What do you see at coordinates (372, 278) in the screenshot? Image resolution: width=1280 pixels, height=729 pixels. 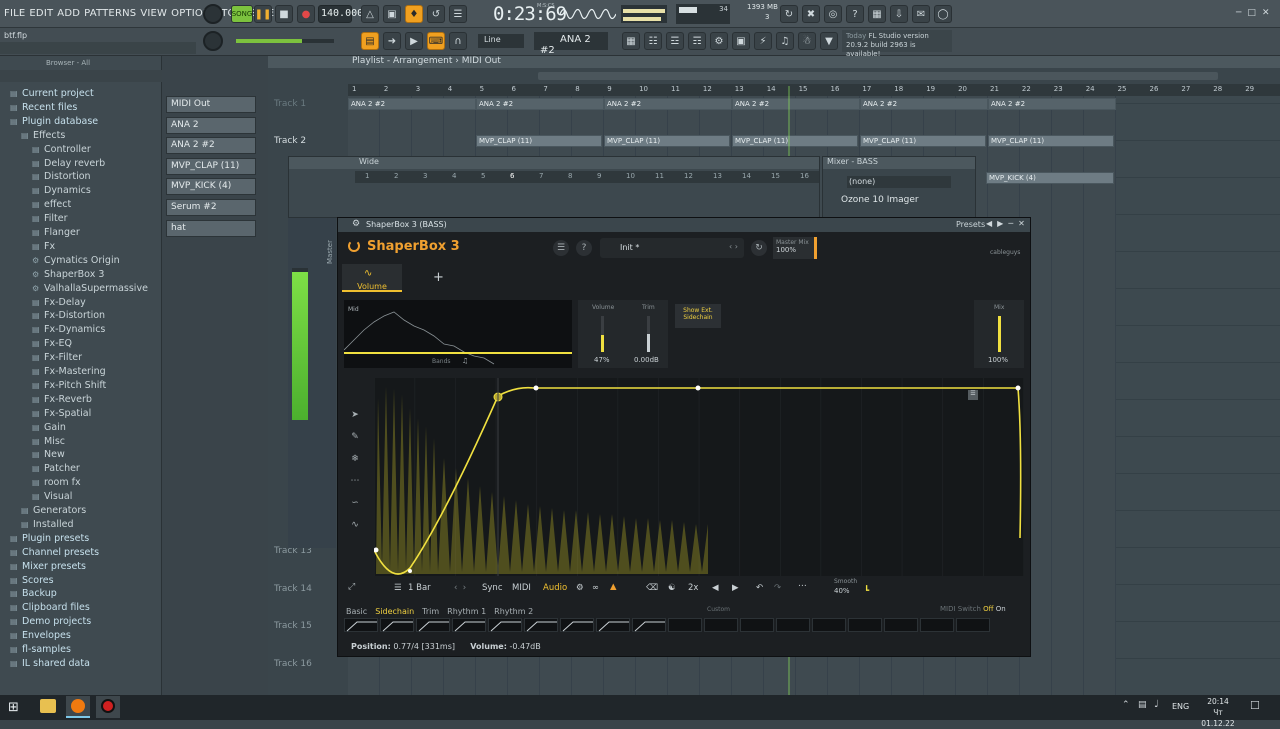 I see `tab-volume: ∿ Volume` at bounding box center [372, 278].